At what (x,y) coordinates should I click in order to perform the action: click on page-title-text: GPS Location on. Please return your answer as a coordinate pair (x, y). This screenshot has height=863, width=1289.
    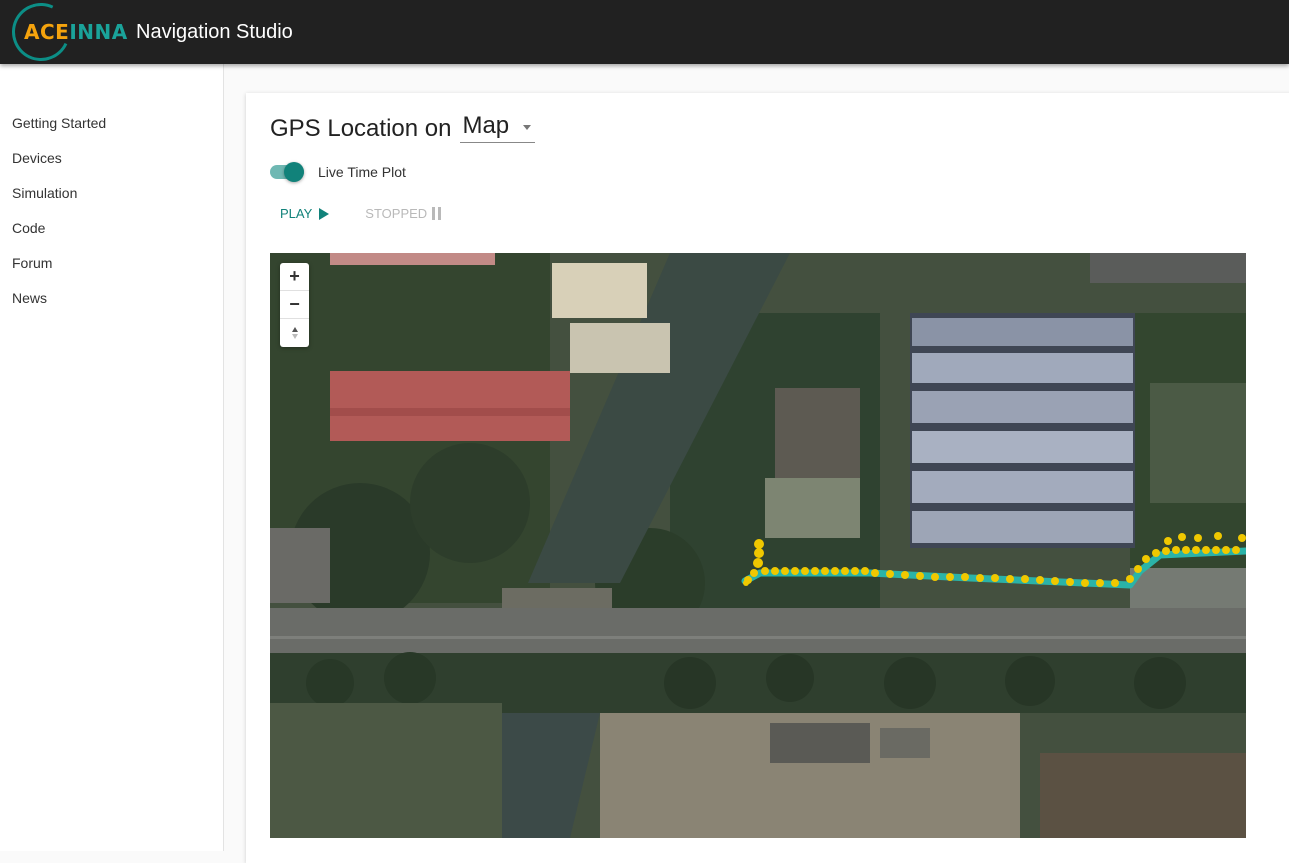
    Looking at the image, I should click on (361, 128).